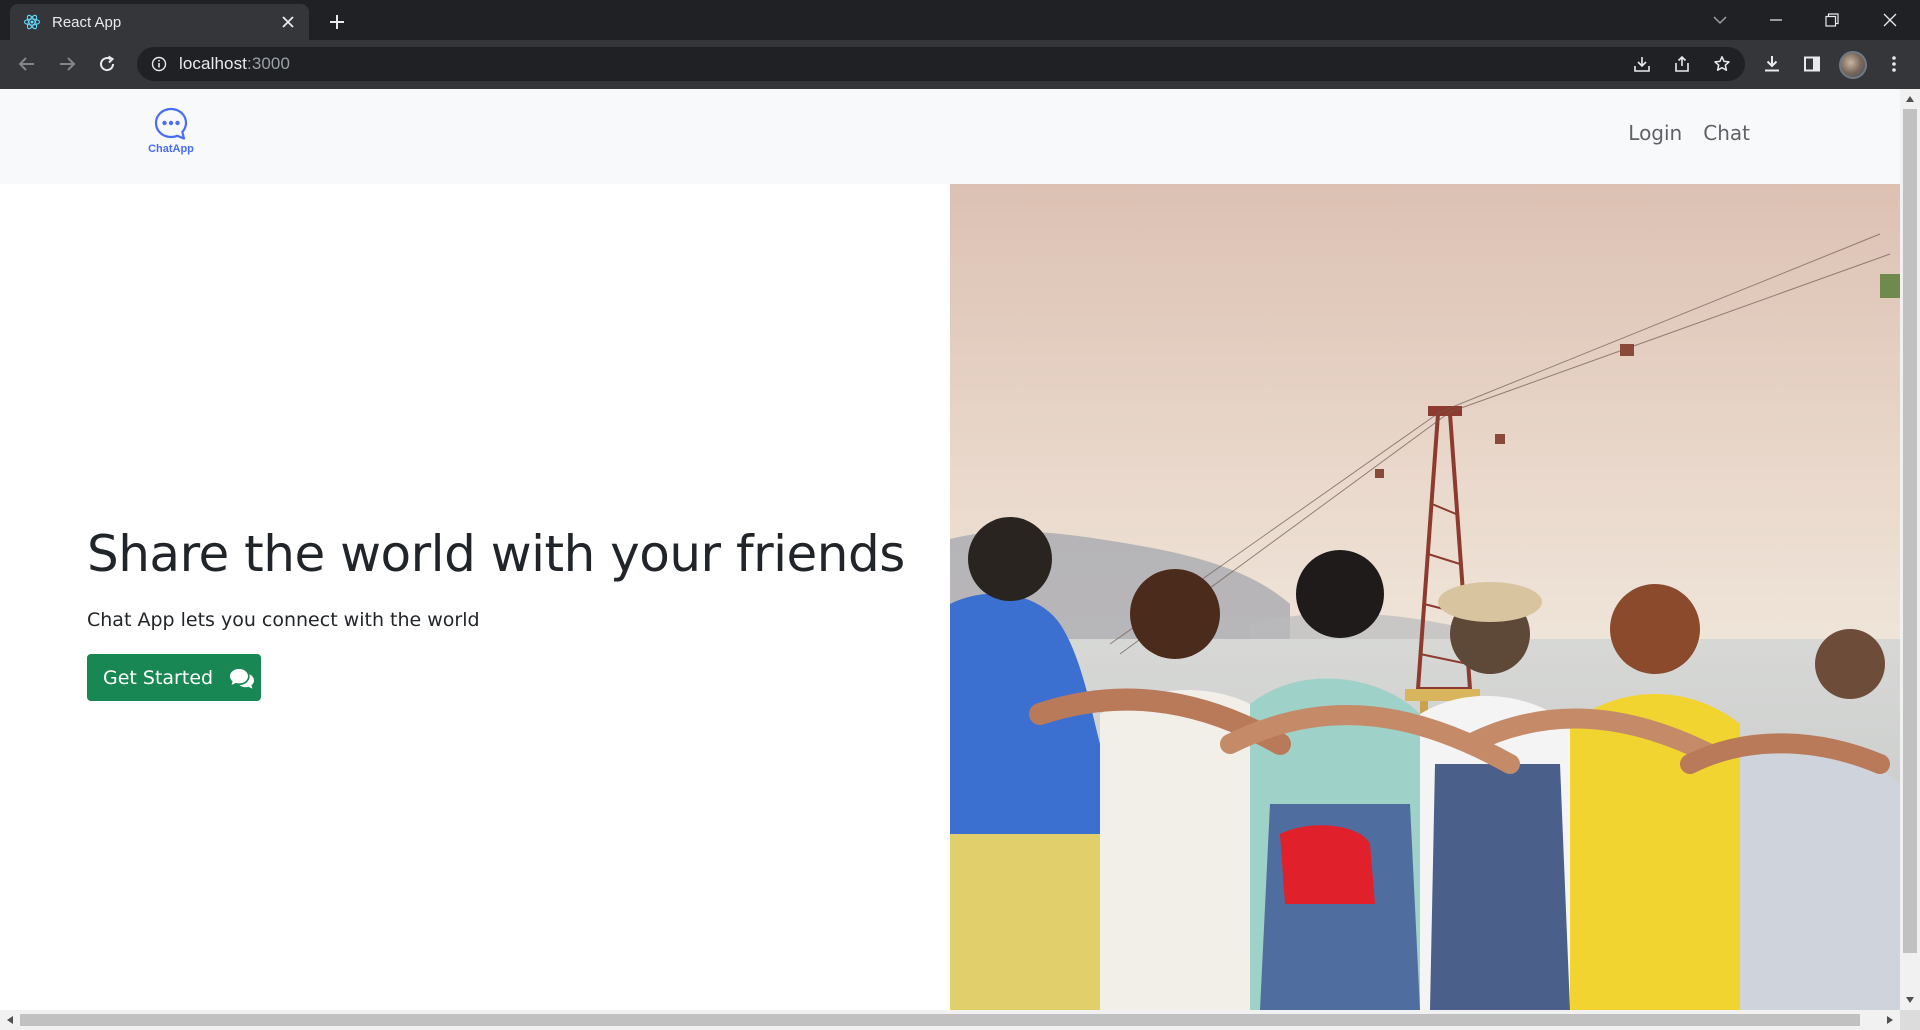  Describe the element at coordinates (242, 678) in the screenshot. I see `comments-icon` at that location.